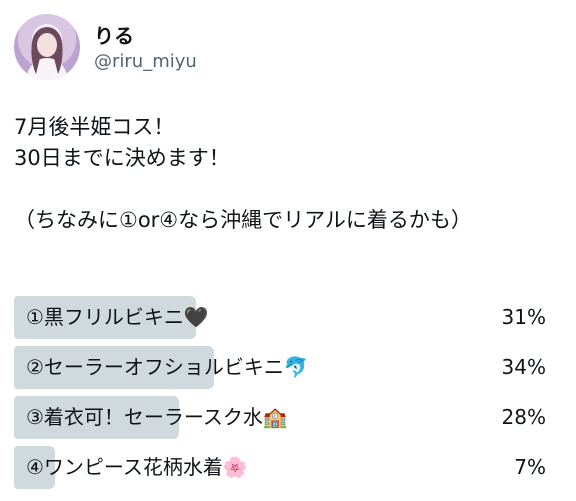 The height and width of the screenshot is (501, 576). I want to click on avatar, so click(47, 47).